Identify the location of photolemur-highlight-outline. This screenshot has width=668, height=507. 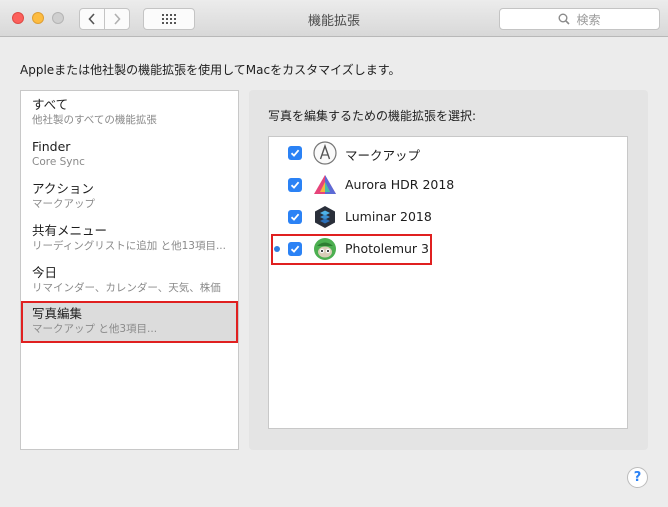
(351, 249).